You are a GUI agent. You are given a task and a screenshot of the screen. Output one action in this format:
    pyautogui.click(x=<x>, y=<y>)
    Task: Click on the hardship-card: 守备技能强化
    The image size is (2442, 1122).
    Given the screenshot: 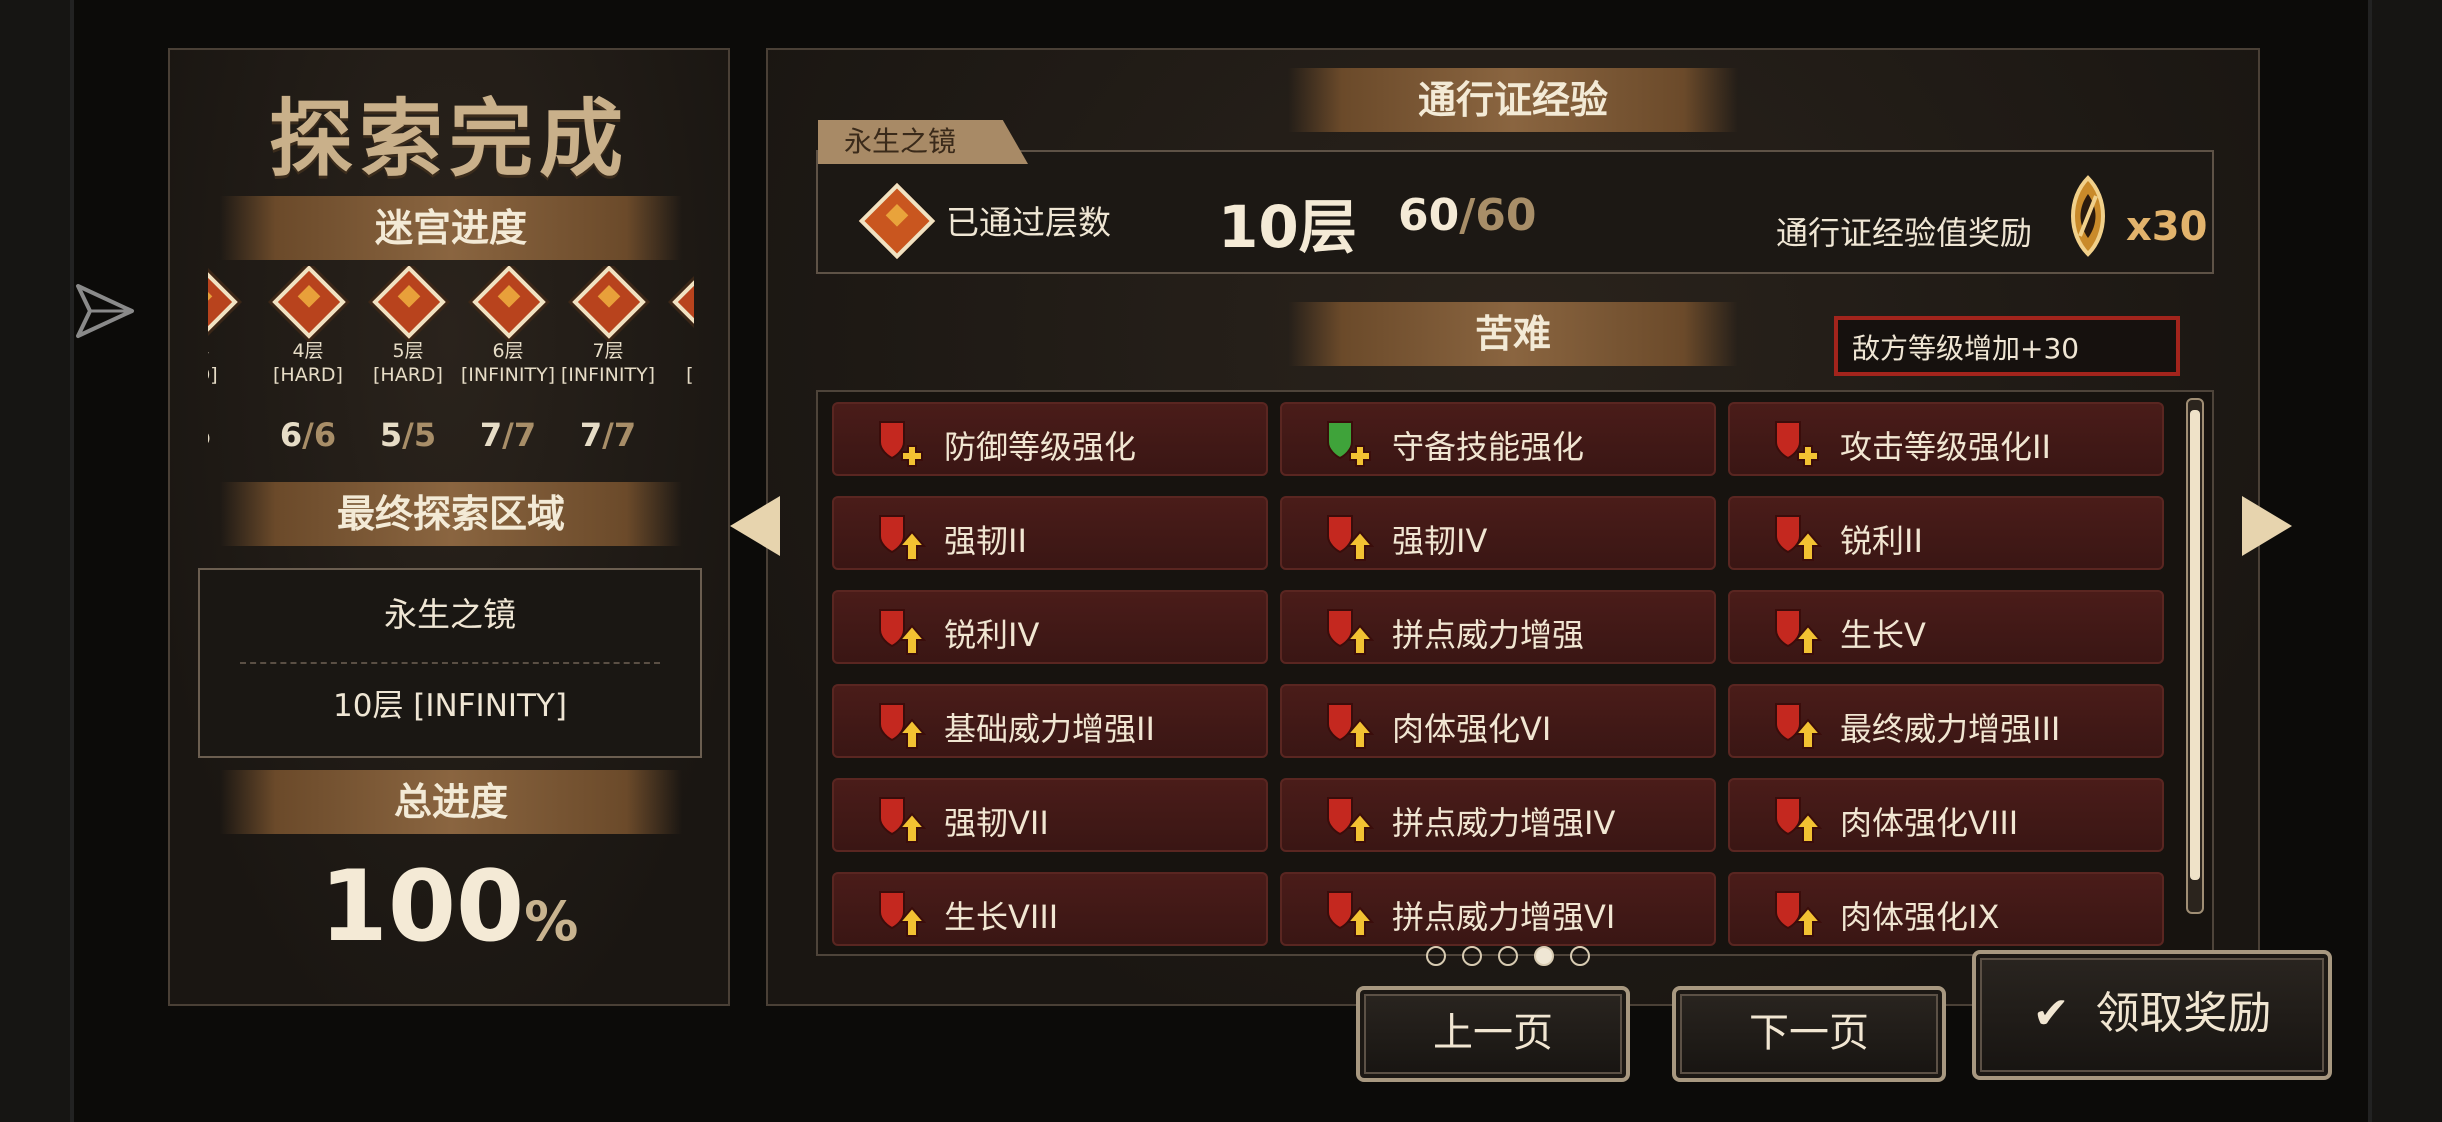 What is the action you would take?
    pyautogui.click(x=1498, y=439)
    